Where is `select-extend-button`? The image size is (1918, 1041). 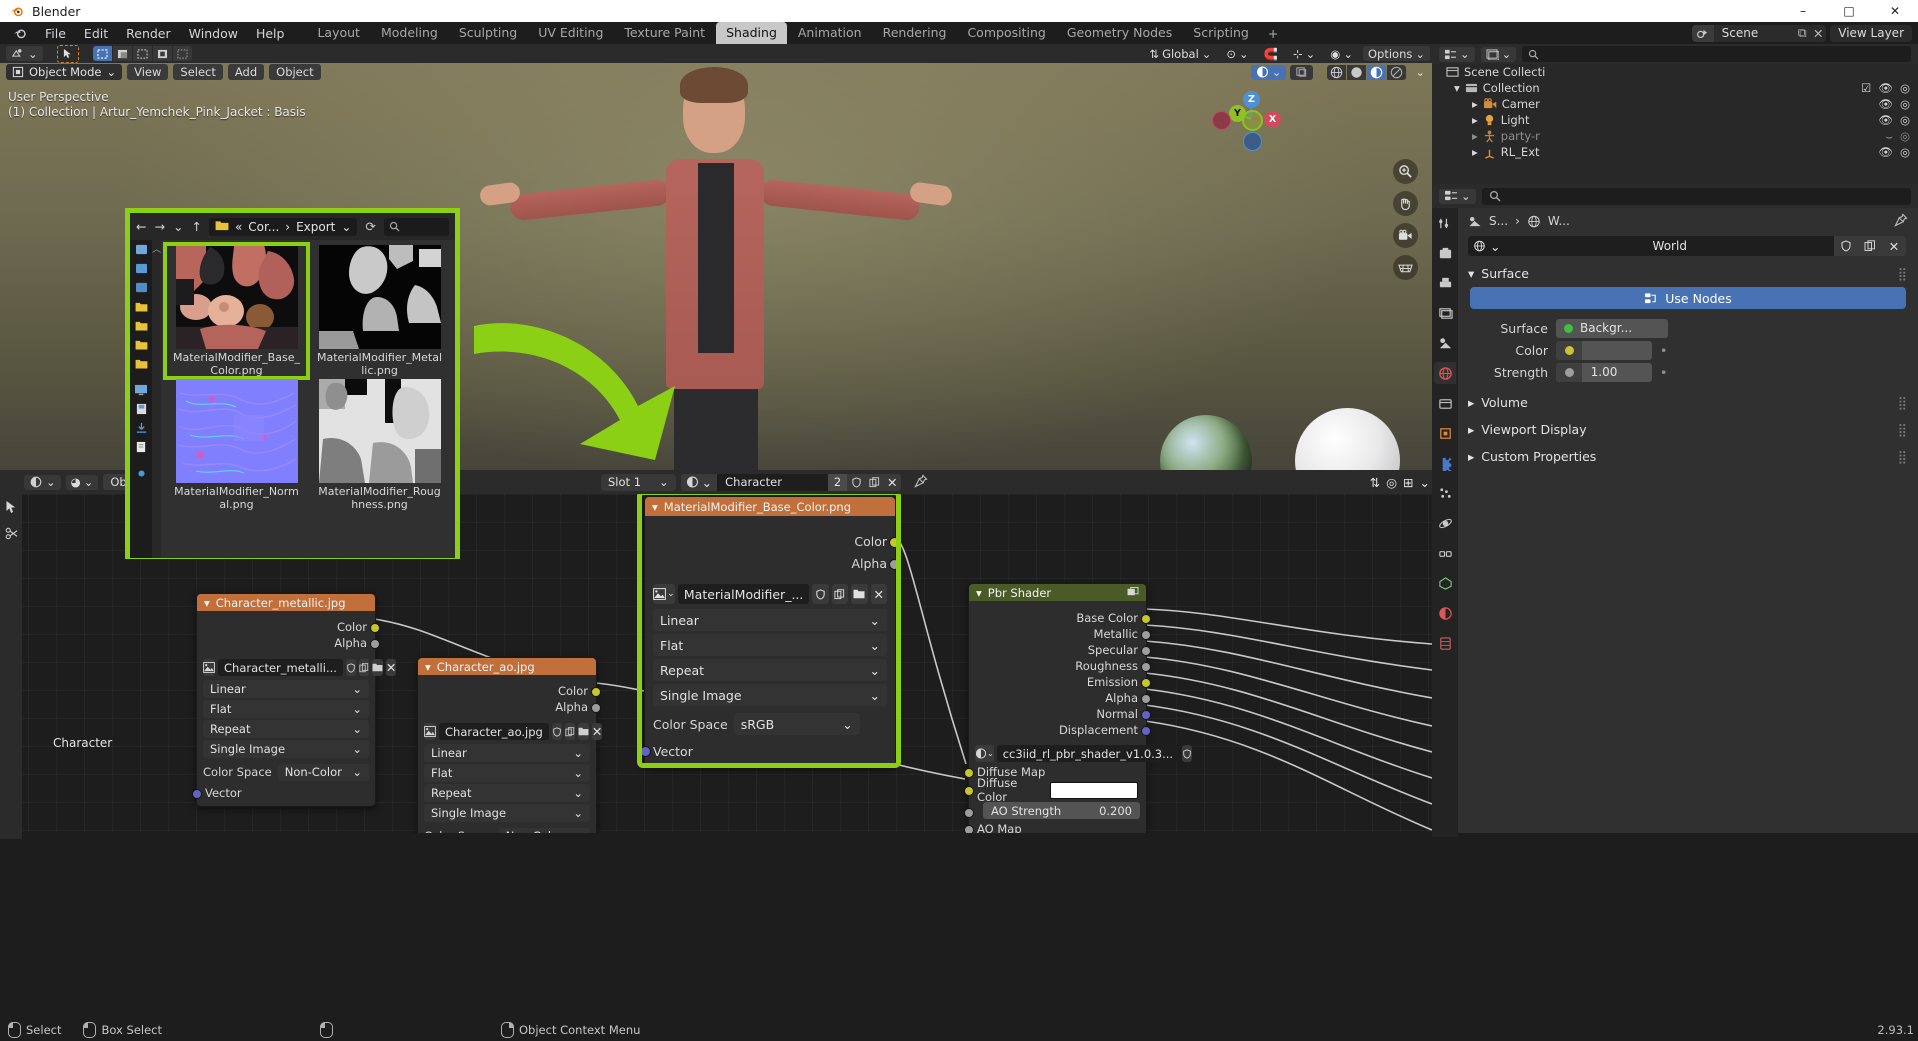
select-extend-button is located at coordinates (122, 53).